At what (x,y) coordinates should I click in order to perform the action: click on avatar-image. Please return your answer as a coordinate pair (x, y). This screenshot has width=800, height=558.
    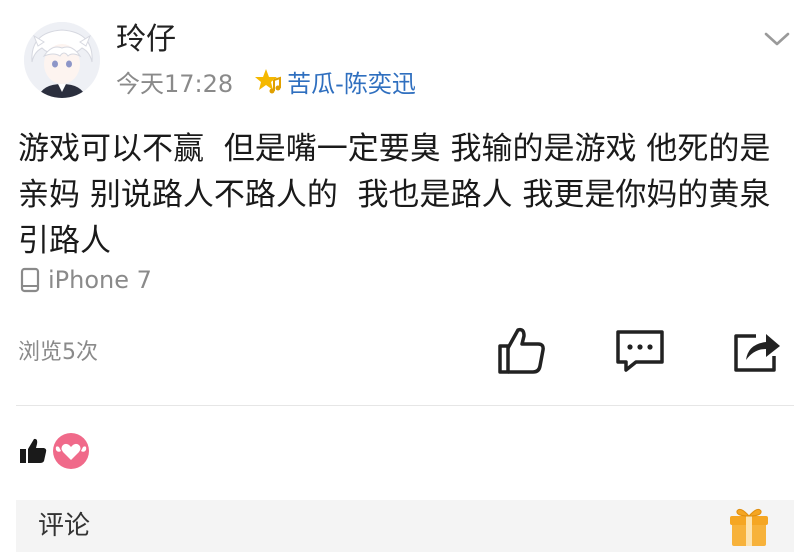
    Looking at the image, I should click on (62, 60).